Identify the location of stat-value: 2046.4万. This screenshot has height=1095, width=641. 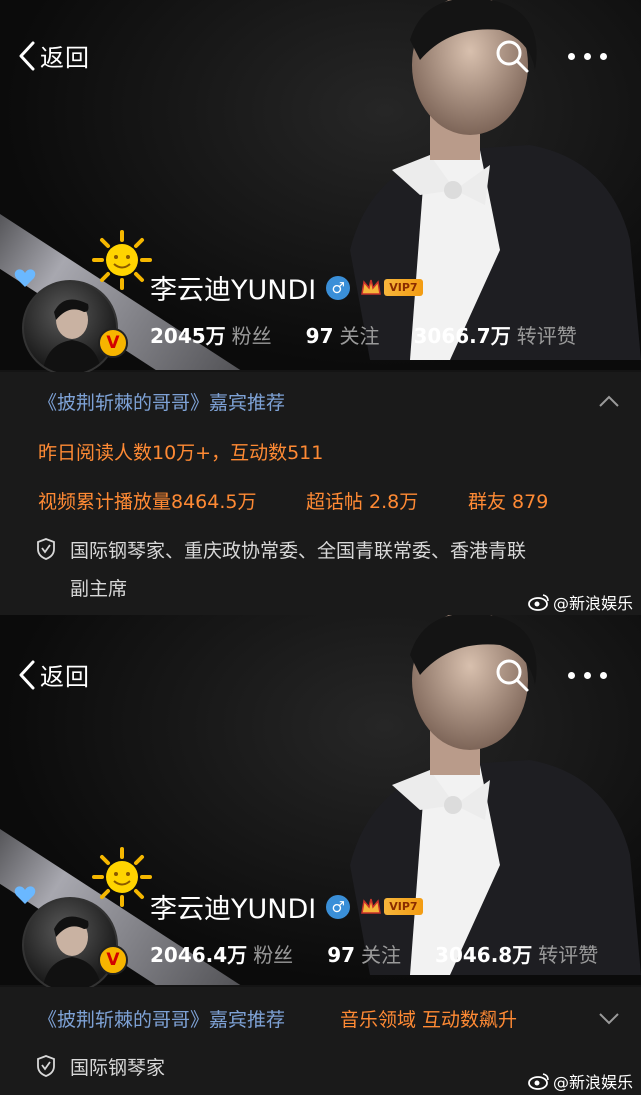
(199, 955).